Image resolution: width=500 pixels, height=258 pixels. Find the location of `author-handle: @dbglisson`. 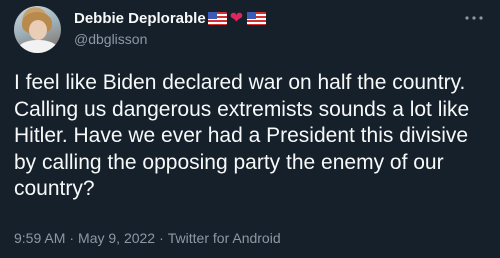

author-handle: @dbglisson is located at coordinates (110, 39).